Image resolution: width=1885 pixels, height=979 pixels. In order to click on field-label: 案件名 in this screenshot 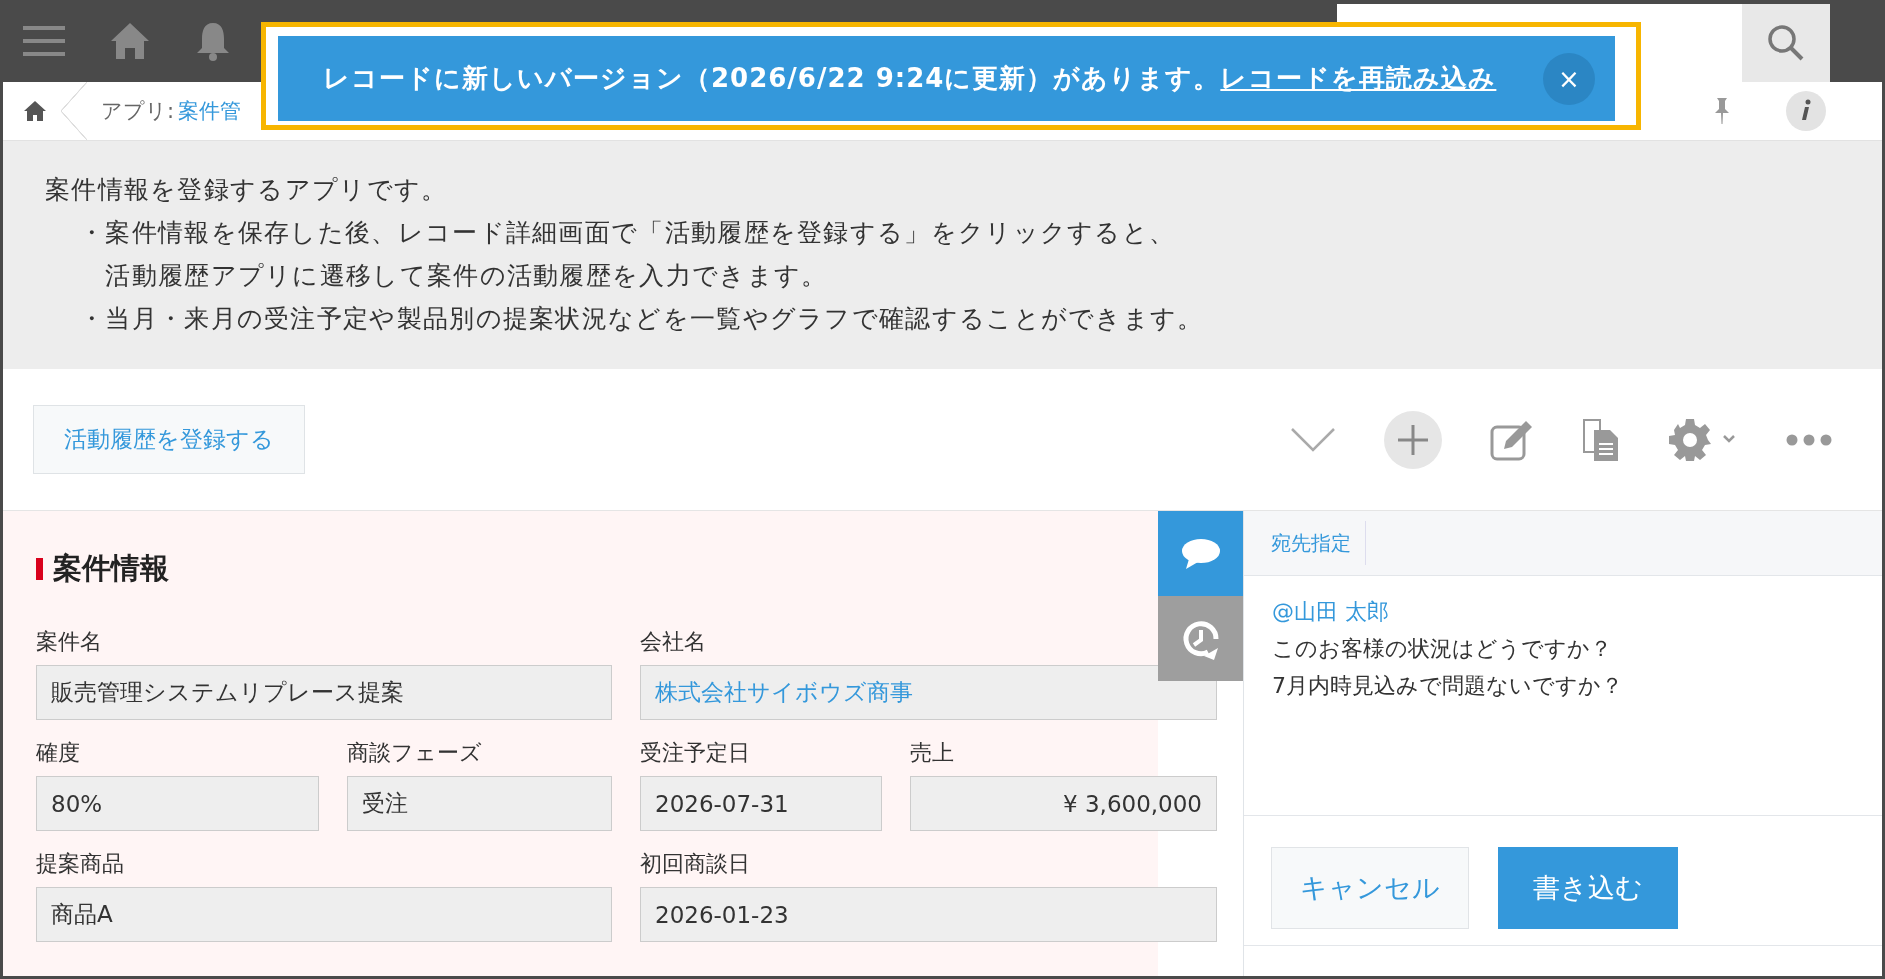, I will do `click(69, 642)`.